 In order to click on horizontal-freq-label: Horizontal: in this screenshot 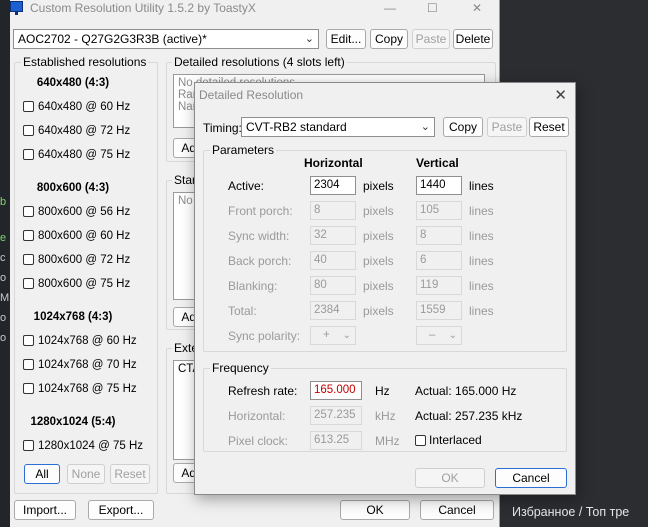, I will do `click(257, 416)`.